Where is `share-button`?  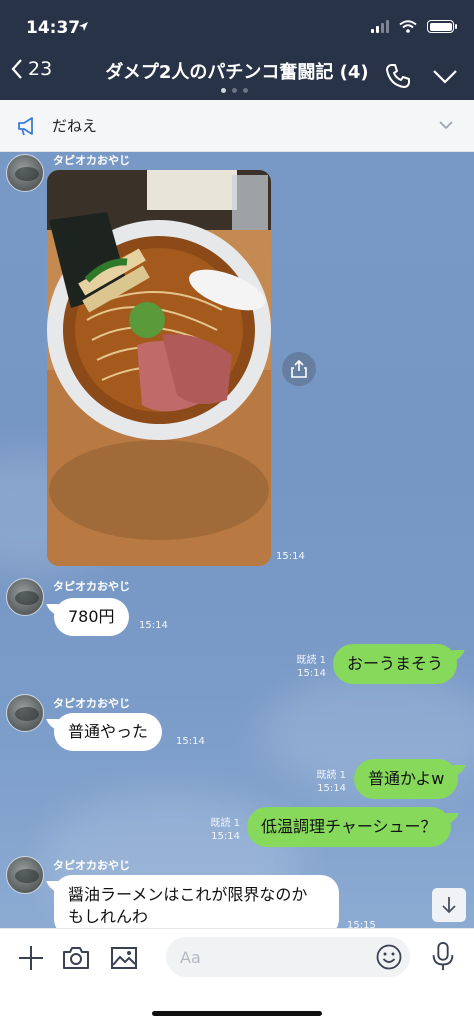
share-button is located at coordinates (299, 369).